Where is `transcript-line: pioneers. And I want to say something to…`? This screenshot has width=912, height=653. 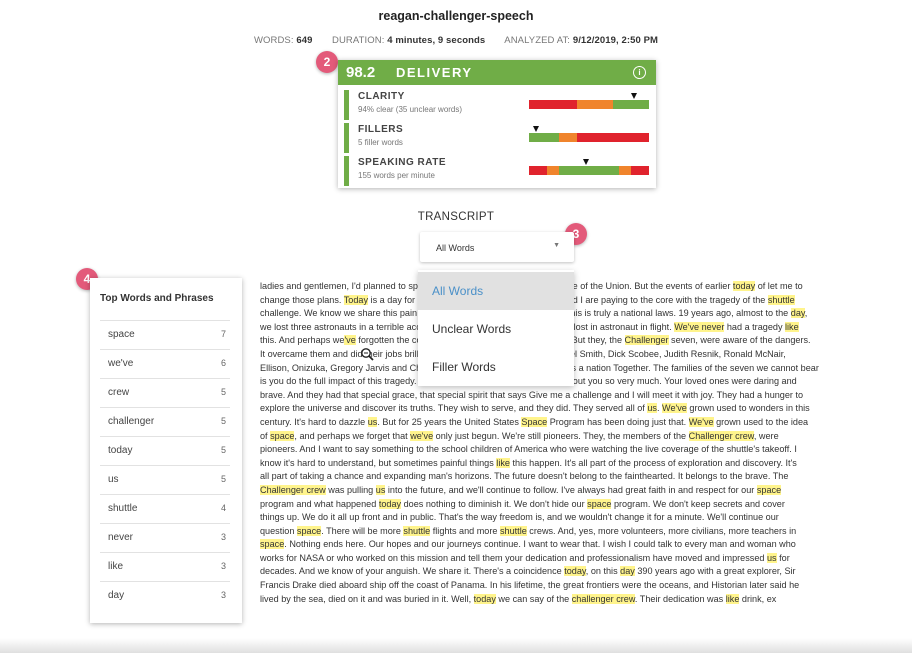
transcript-line: pioneers. And I want to say something to… is located at coordinates (578, 450).